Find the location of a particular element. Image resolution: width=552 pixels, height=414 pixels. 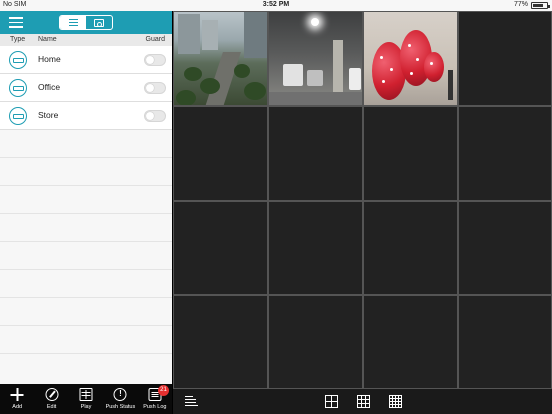

tab-label: Push Status is located at coordinates (120, 407).